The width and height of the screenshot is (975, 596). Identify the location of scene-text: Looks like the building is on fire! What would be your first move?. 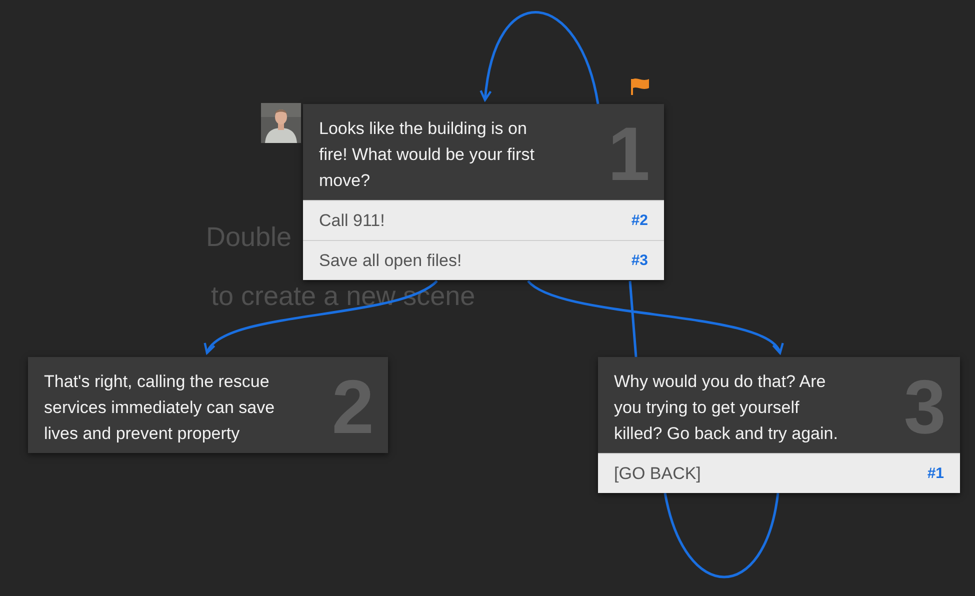
(427, 155).